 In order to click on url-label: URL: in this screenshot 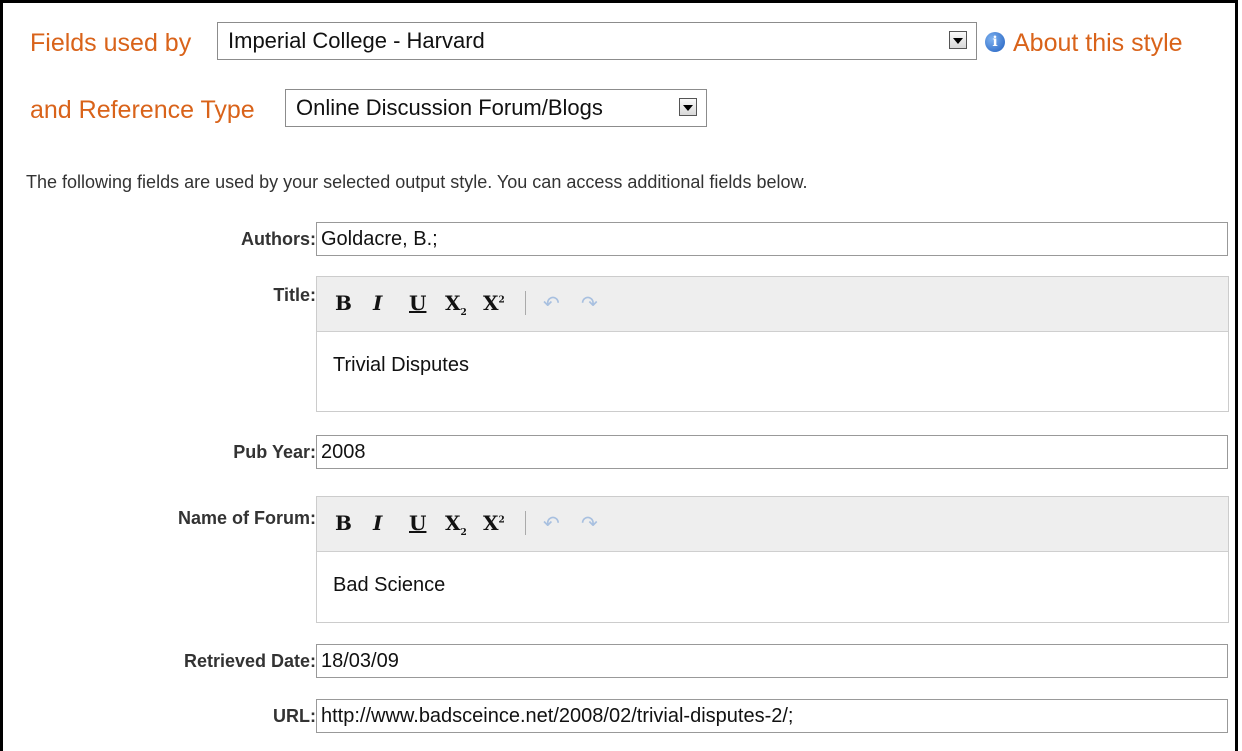, I will do `click(294, 716)`.